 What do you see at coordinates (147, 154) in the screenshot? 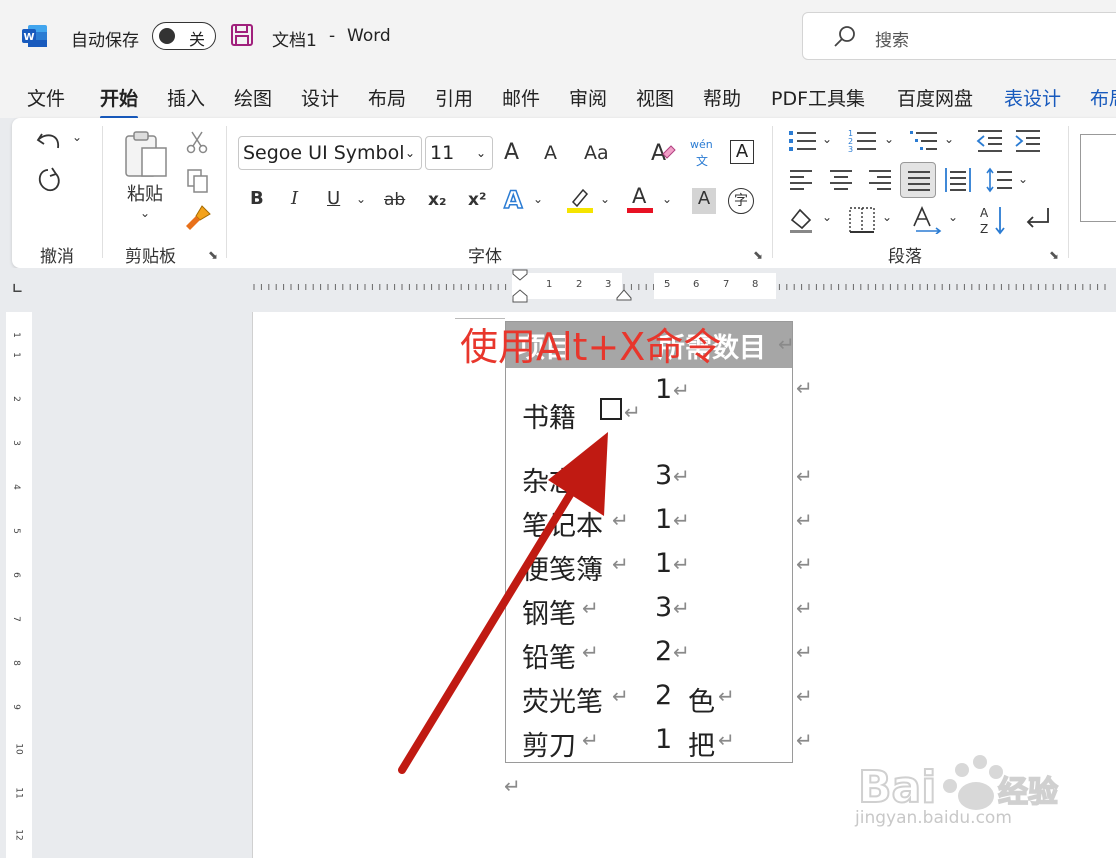
I see `paste-icon` at bounding box center [147, 154].